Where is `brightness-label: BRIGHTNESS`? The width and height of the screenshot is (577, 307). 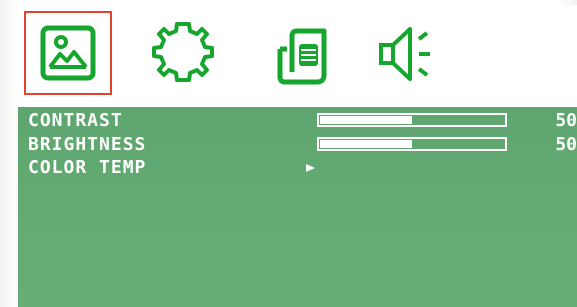 brightness-label: BRIGHTNESS is located at coordinates (87, 144).